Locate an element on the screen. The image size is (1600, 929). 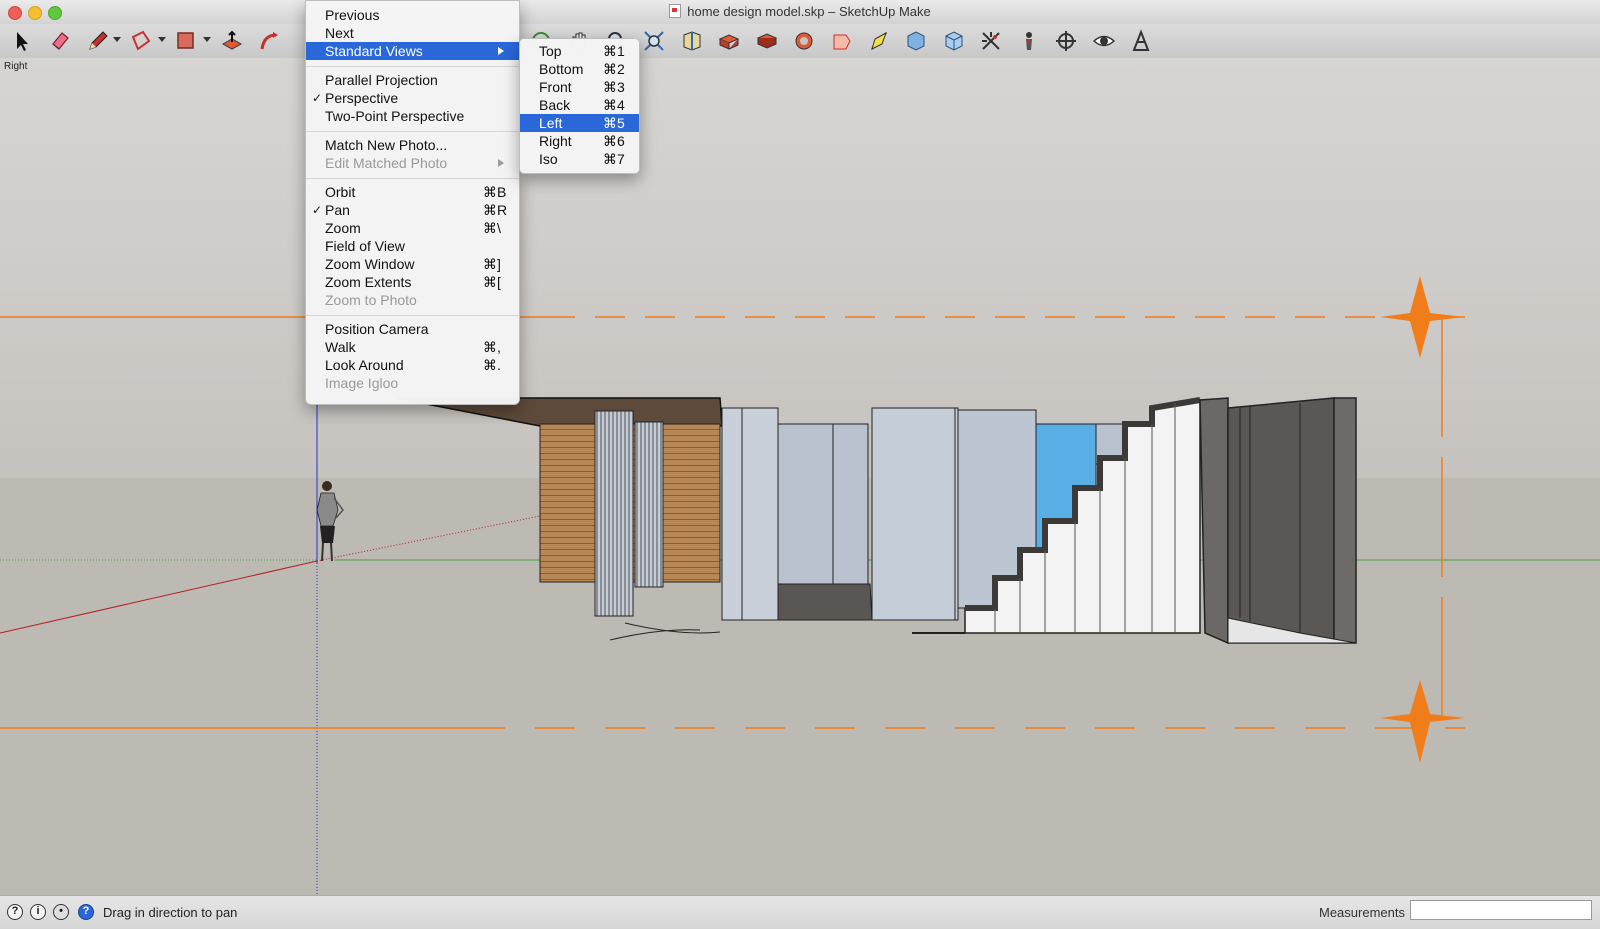
zoom-extents-tool-icon is located at coordinates (654, 41).